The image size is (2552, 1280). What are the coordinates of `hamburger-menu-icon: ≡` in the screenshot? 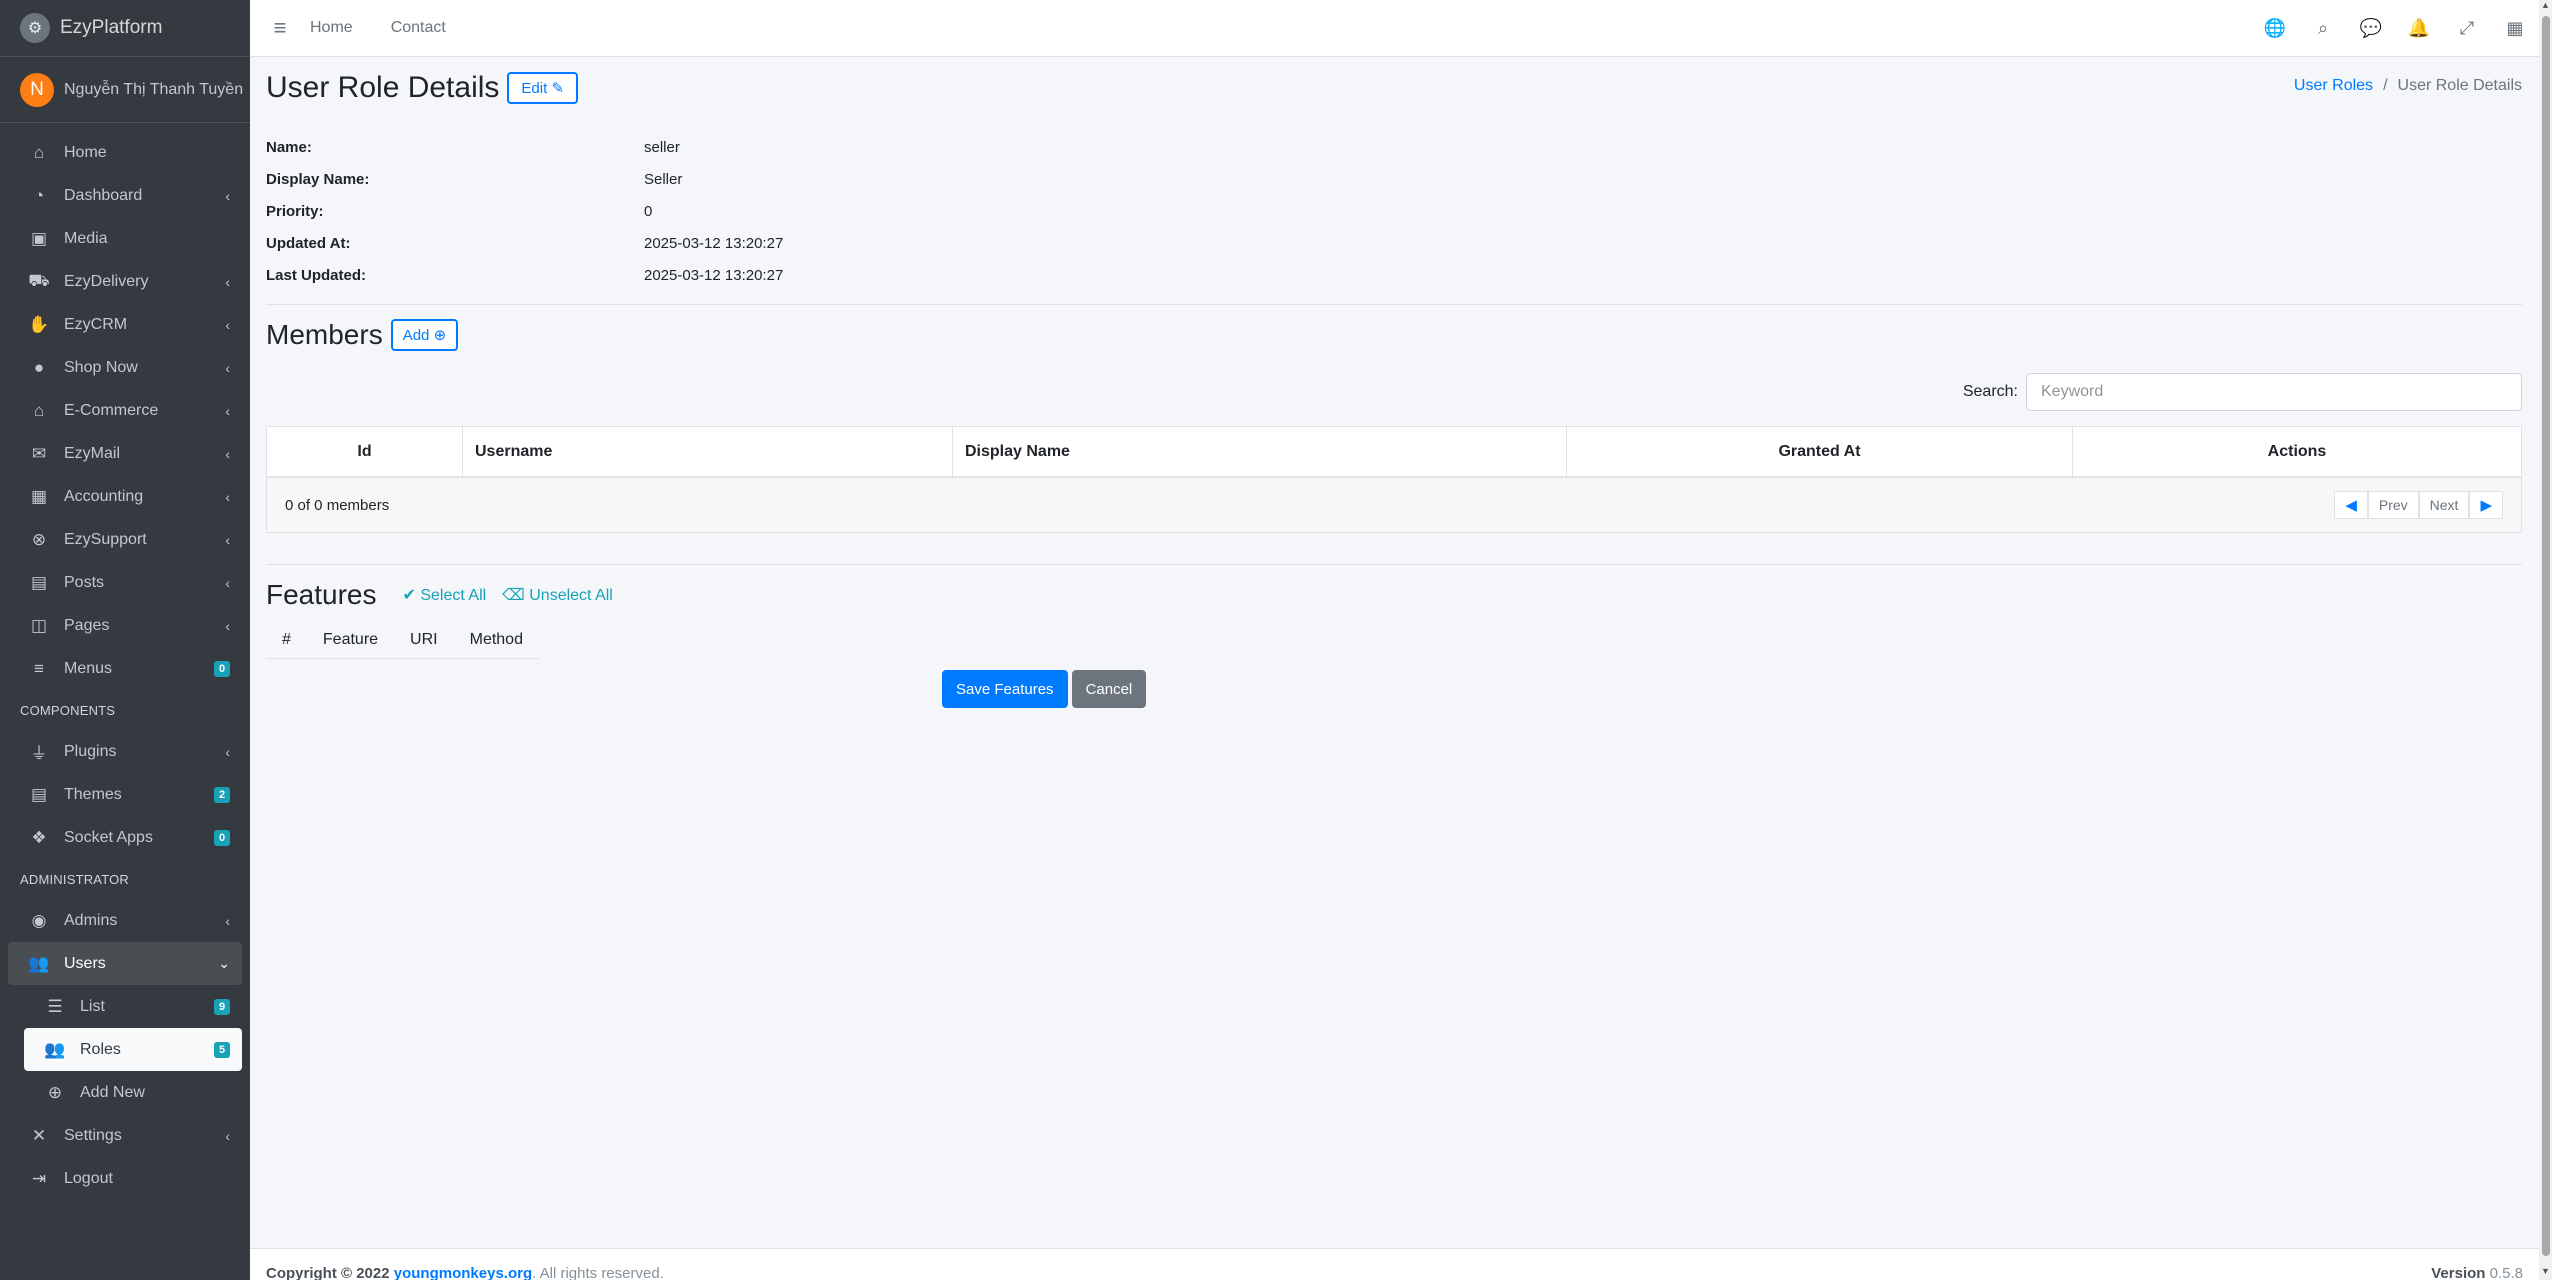 It's located at (280, 28).